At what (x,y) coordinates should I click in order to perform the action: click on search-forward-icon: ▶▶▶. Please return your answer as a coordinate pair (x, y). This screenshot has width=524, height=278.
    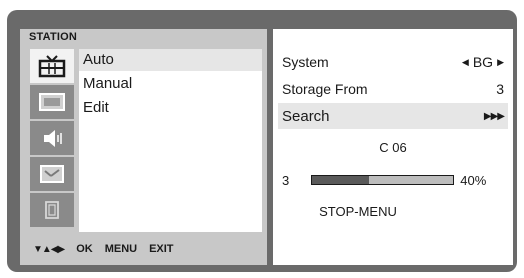
    Looking at the image, I should click on (494, 116).